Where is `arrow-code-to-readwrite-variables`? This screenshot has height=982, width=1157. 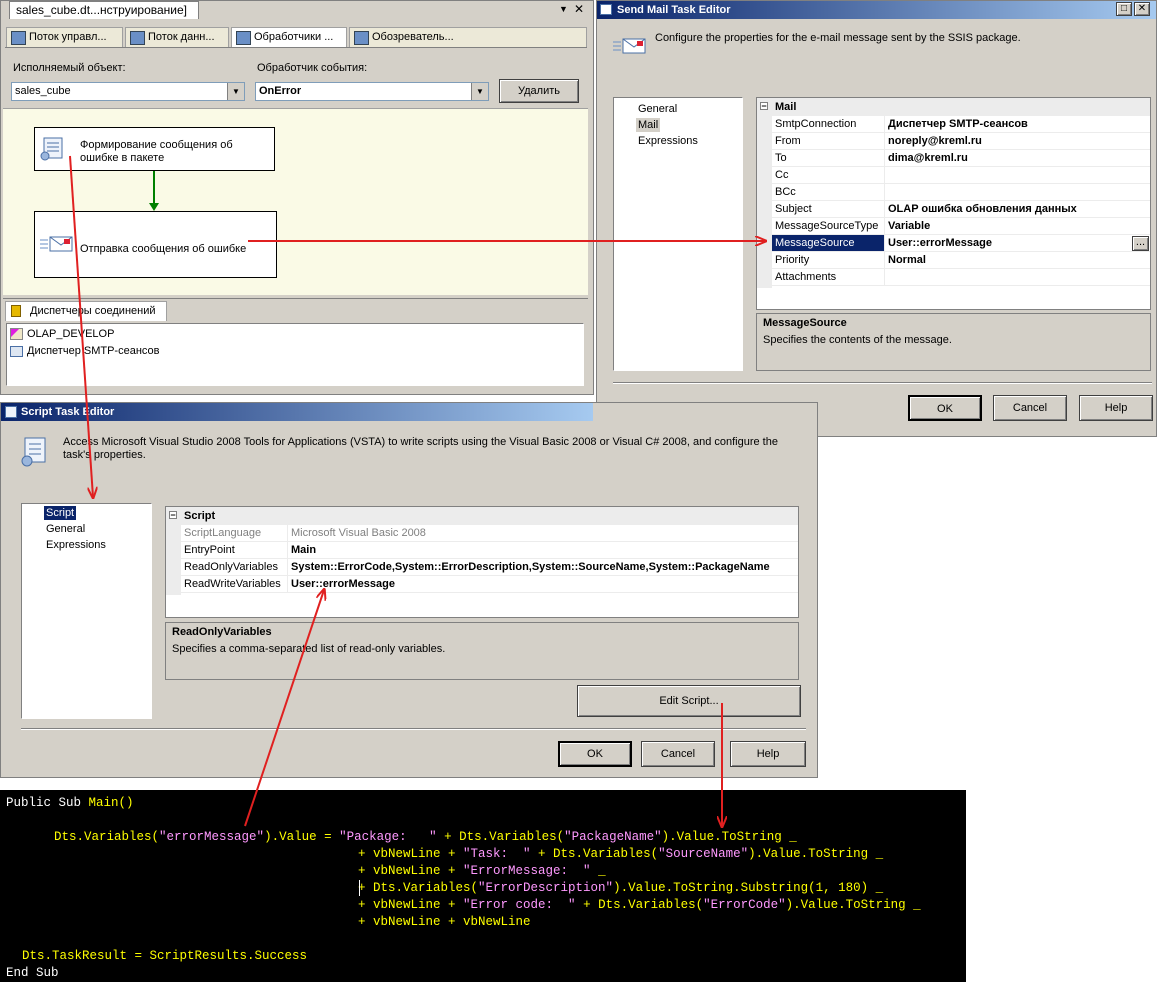 arrow-code-to-readwrite-variables is located at coordinates (284, 708).